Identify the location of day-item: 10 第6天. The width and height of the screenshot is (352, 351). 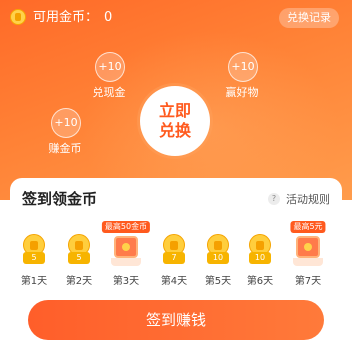
(260, 260).